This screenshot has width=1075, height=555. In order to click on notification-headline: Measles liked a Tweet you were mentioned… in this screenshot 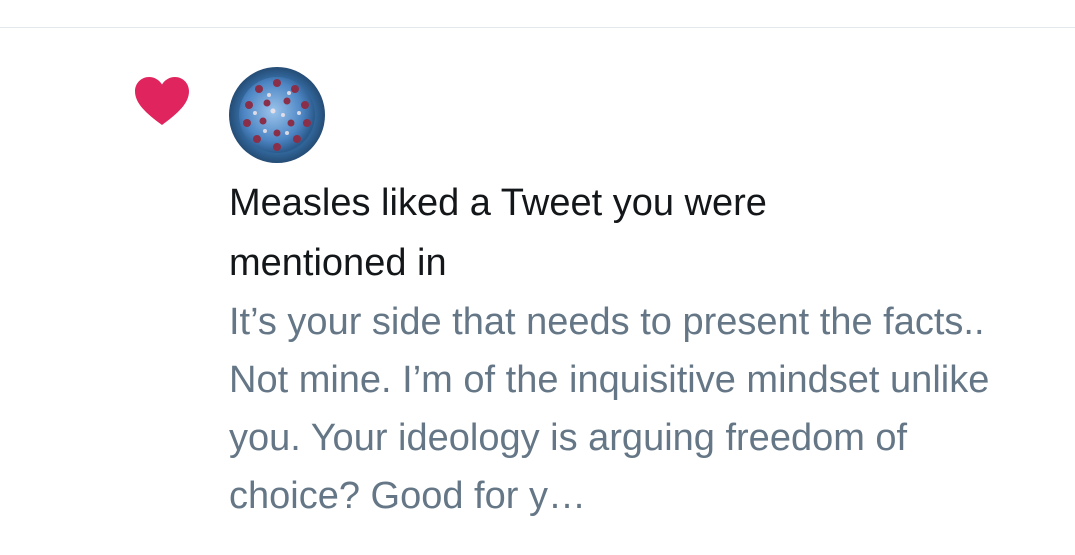, I will do `click(554, 233)`.